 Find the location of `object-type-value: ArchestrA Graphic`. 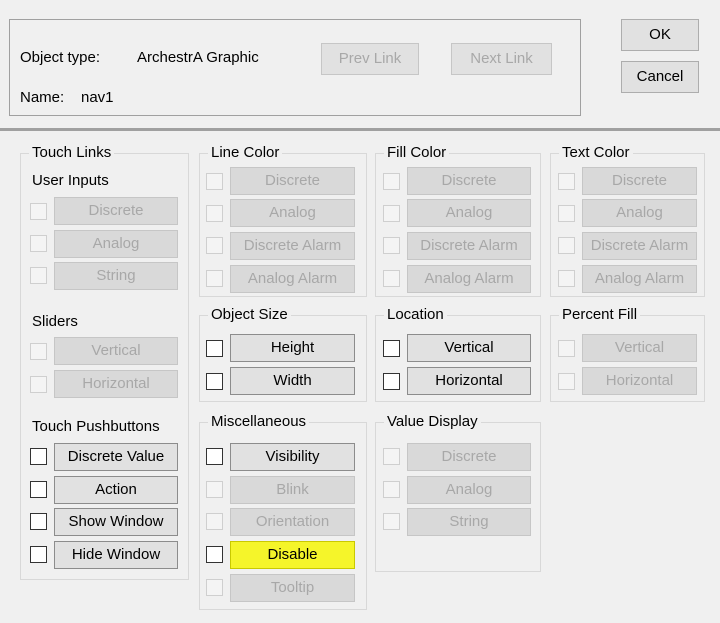

object-type-value: ArchestrA Graphic is located at coordinates (198, 57).